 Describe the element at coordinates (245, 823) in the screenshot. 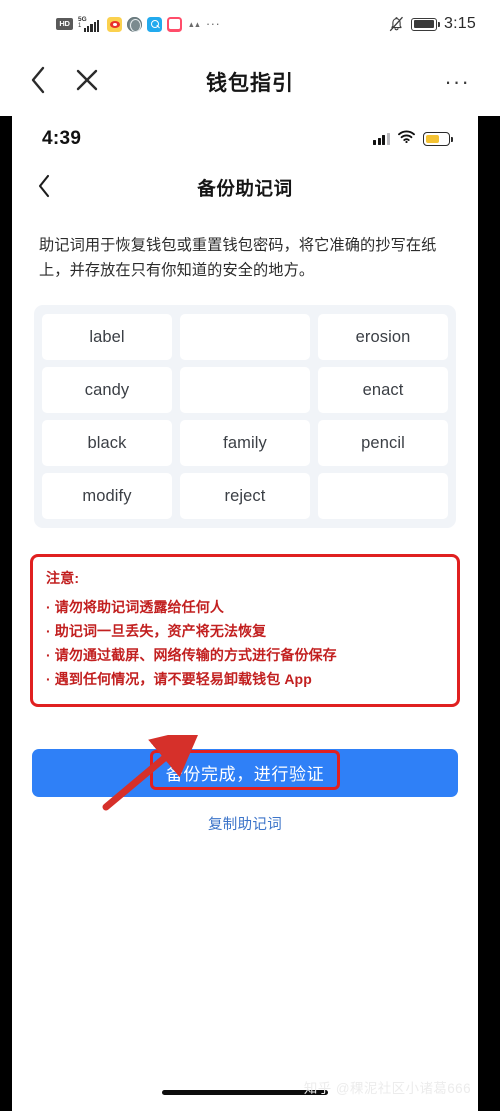

I see `copy-mnemonic-link: 复制助记词` at that location.